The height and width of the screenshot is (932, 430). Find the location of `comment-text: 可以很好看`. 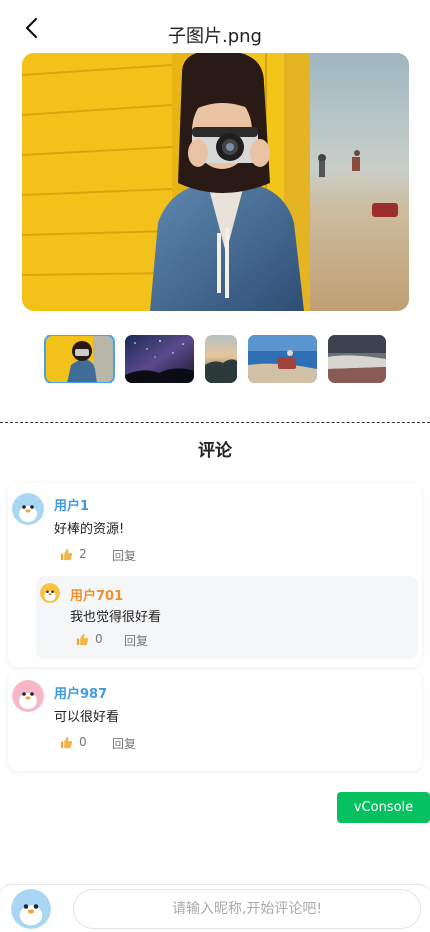

comment-text: 可以很好看 is located at coordinates (87, 717).